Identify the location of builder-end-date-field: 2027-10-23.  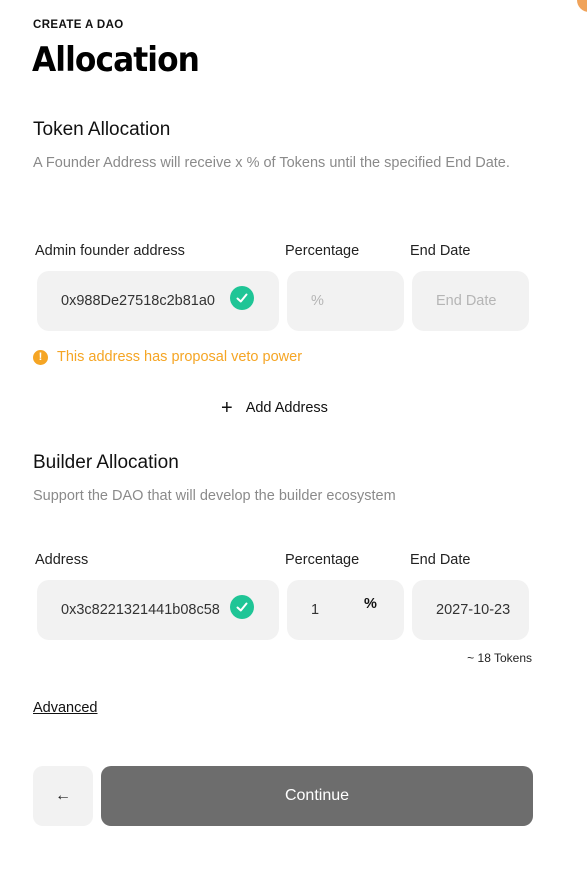
(470, 610).